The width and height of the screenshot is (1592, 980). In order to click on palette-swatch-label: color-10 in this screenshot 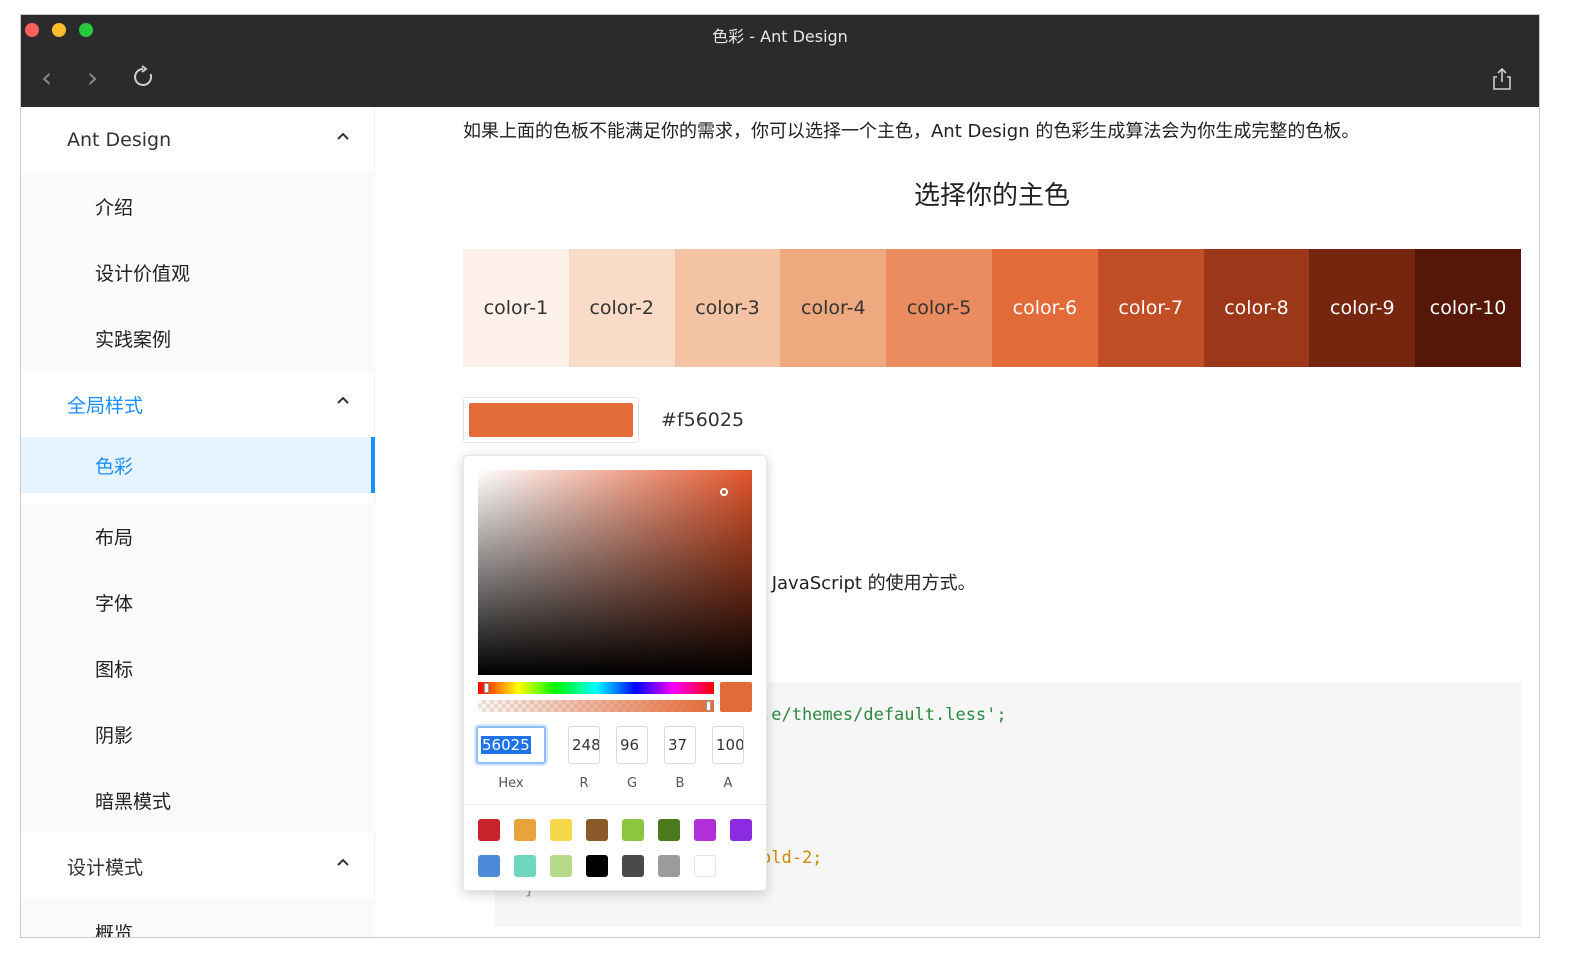, I will do `click(1468, 308)`.